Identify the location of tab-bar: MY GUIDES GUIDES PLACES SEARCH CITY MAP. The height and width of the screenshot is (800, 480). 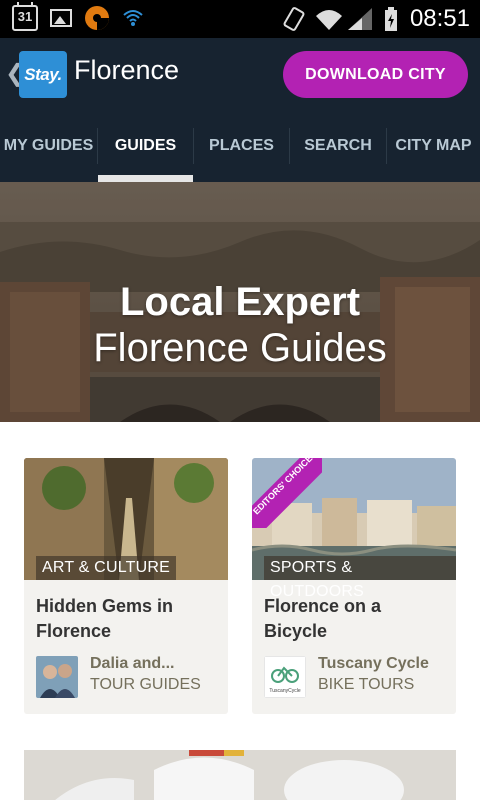
(240, 146).